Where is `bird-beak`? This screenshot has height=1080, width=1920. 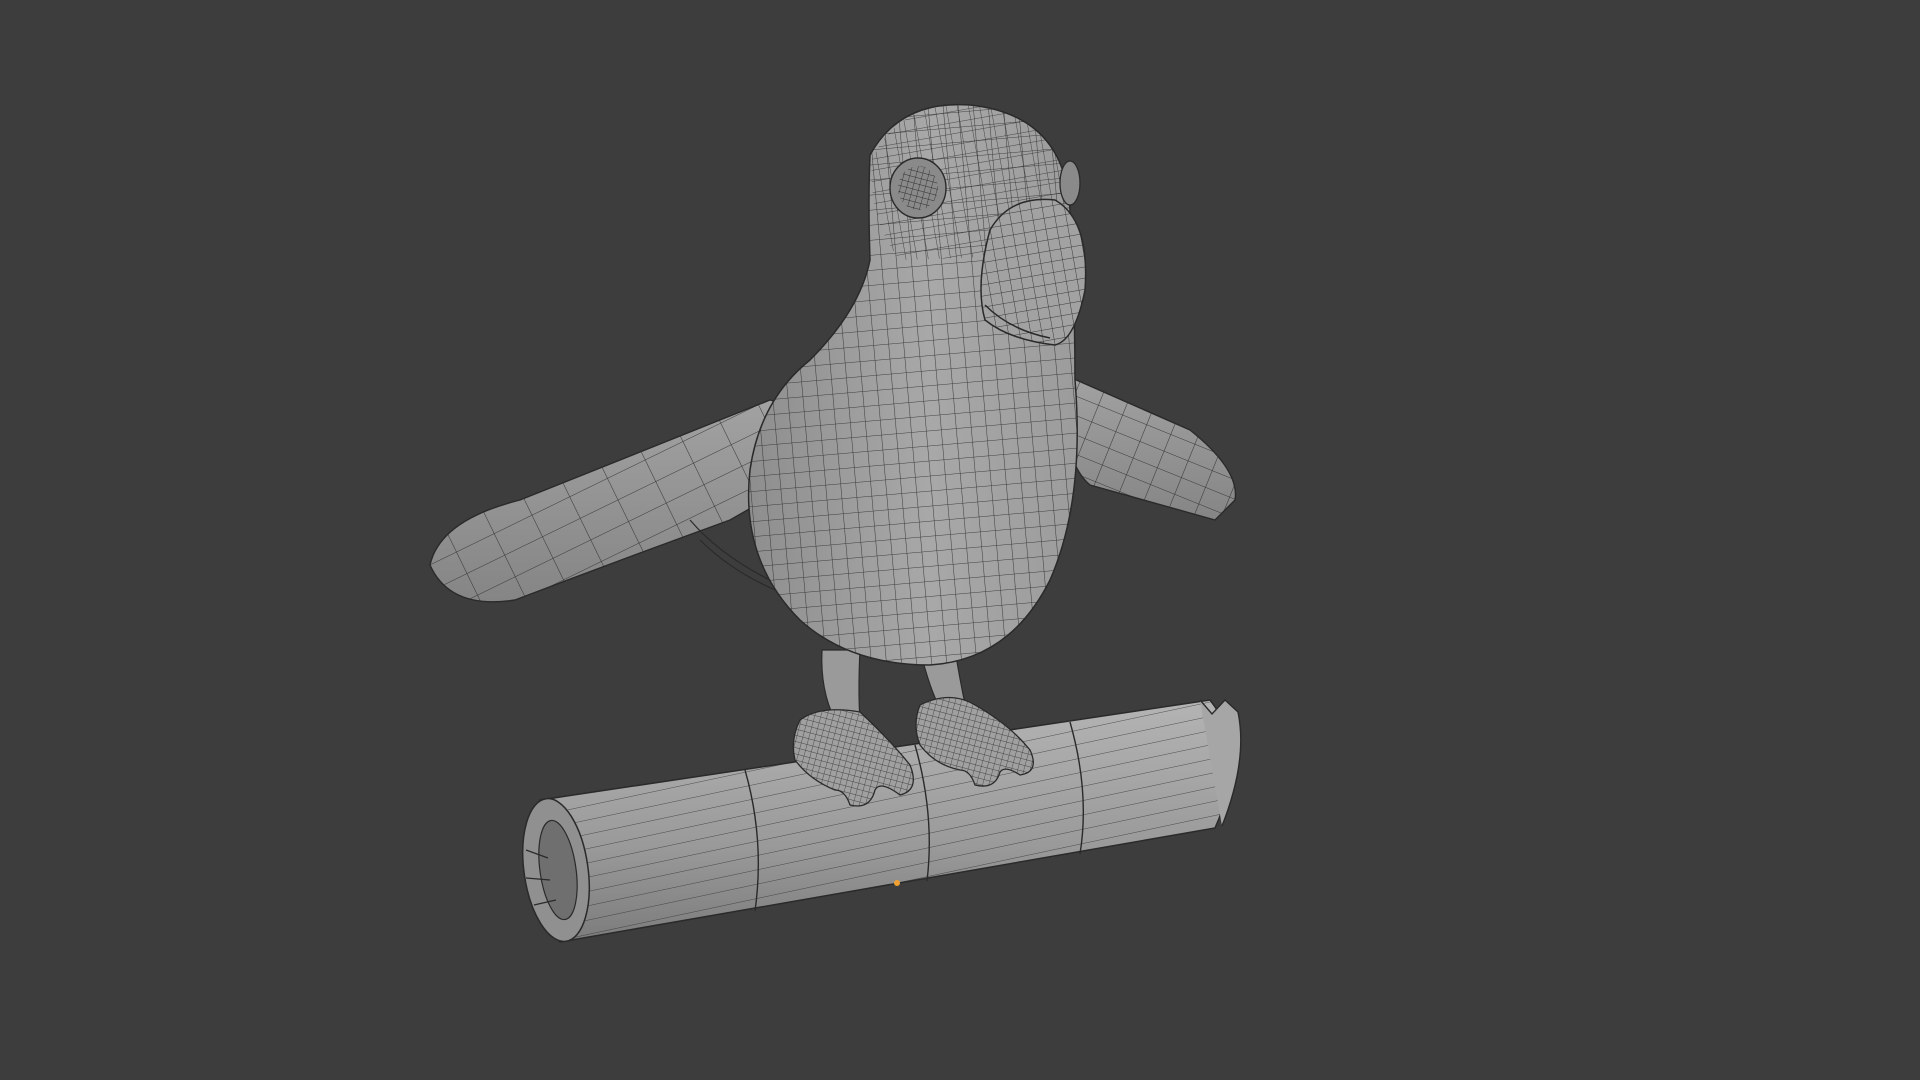 bird-beak is located at coordinates (1033, 272).